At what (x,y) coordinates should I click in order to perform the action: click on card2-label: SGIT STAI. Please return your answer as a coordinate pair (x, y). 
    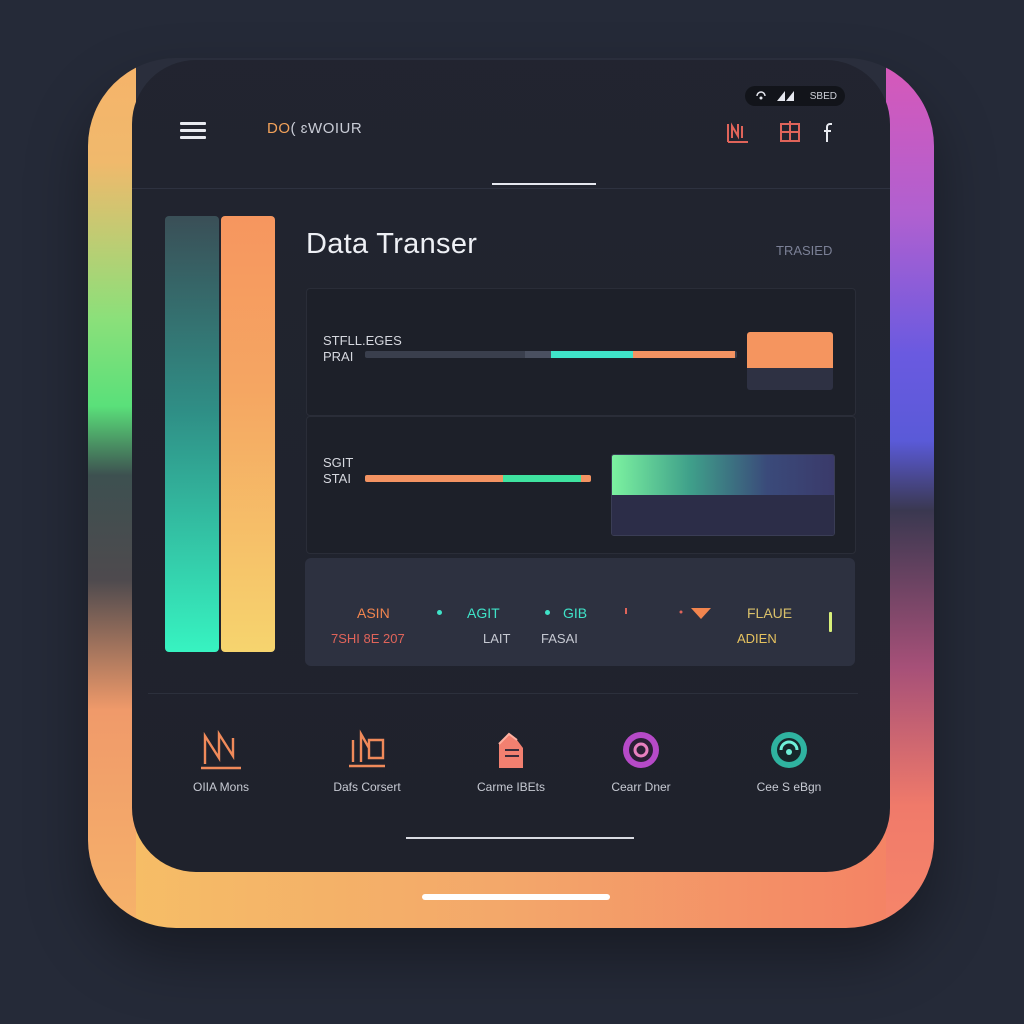
    Looking at the image, I should click on (338, 471).